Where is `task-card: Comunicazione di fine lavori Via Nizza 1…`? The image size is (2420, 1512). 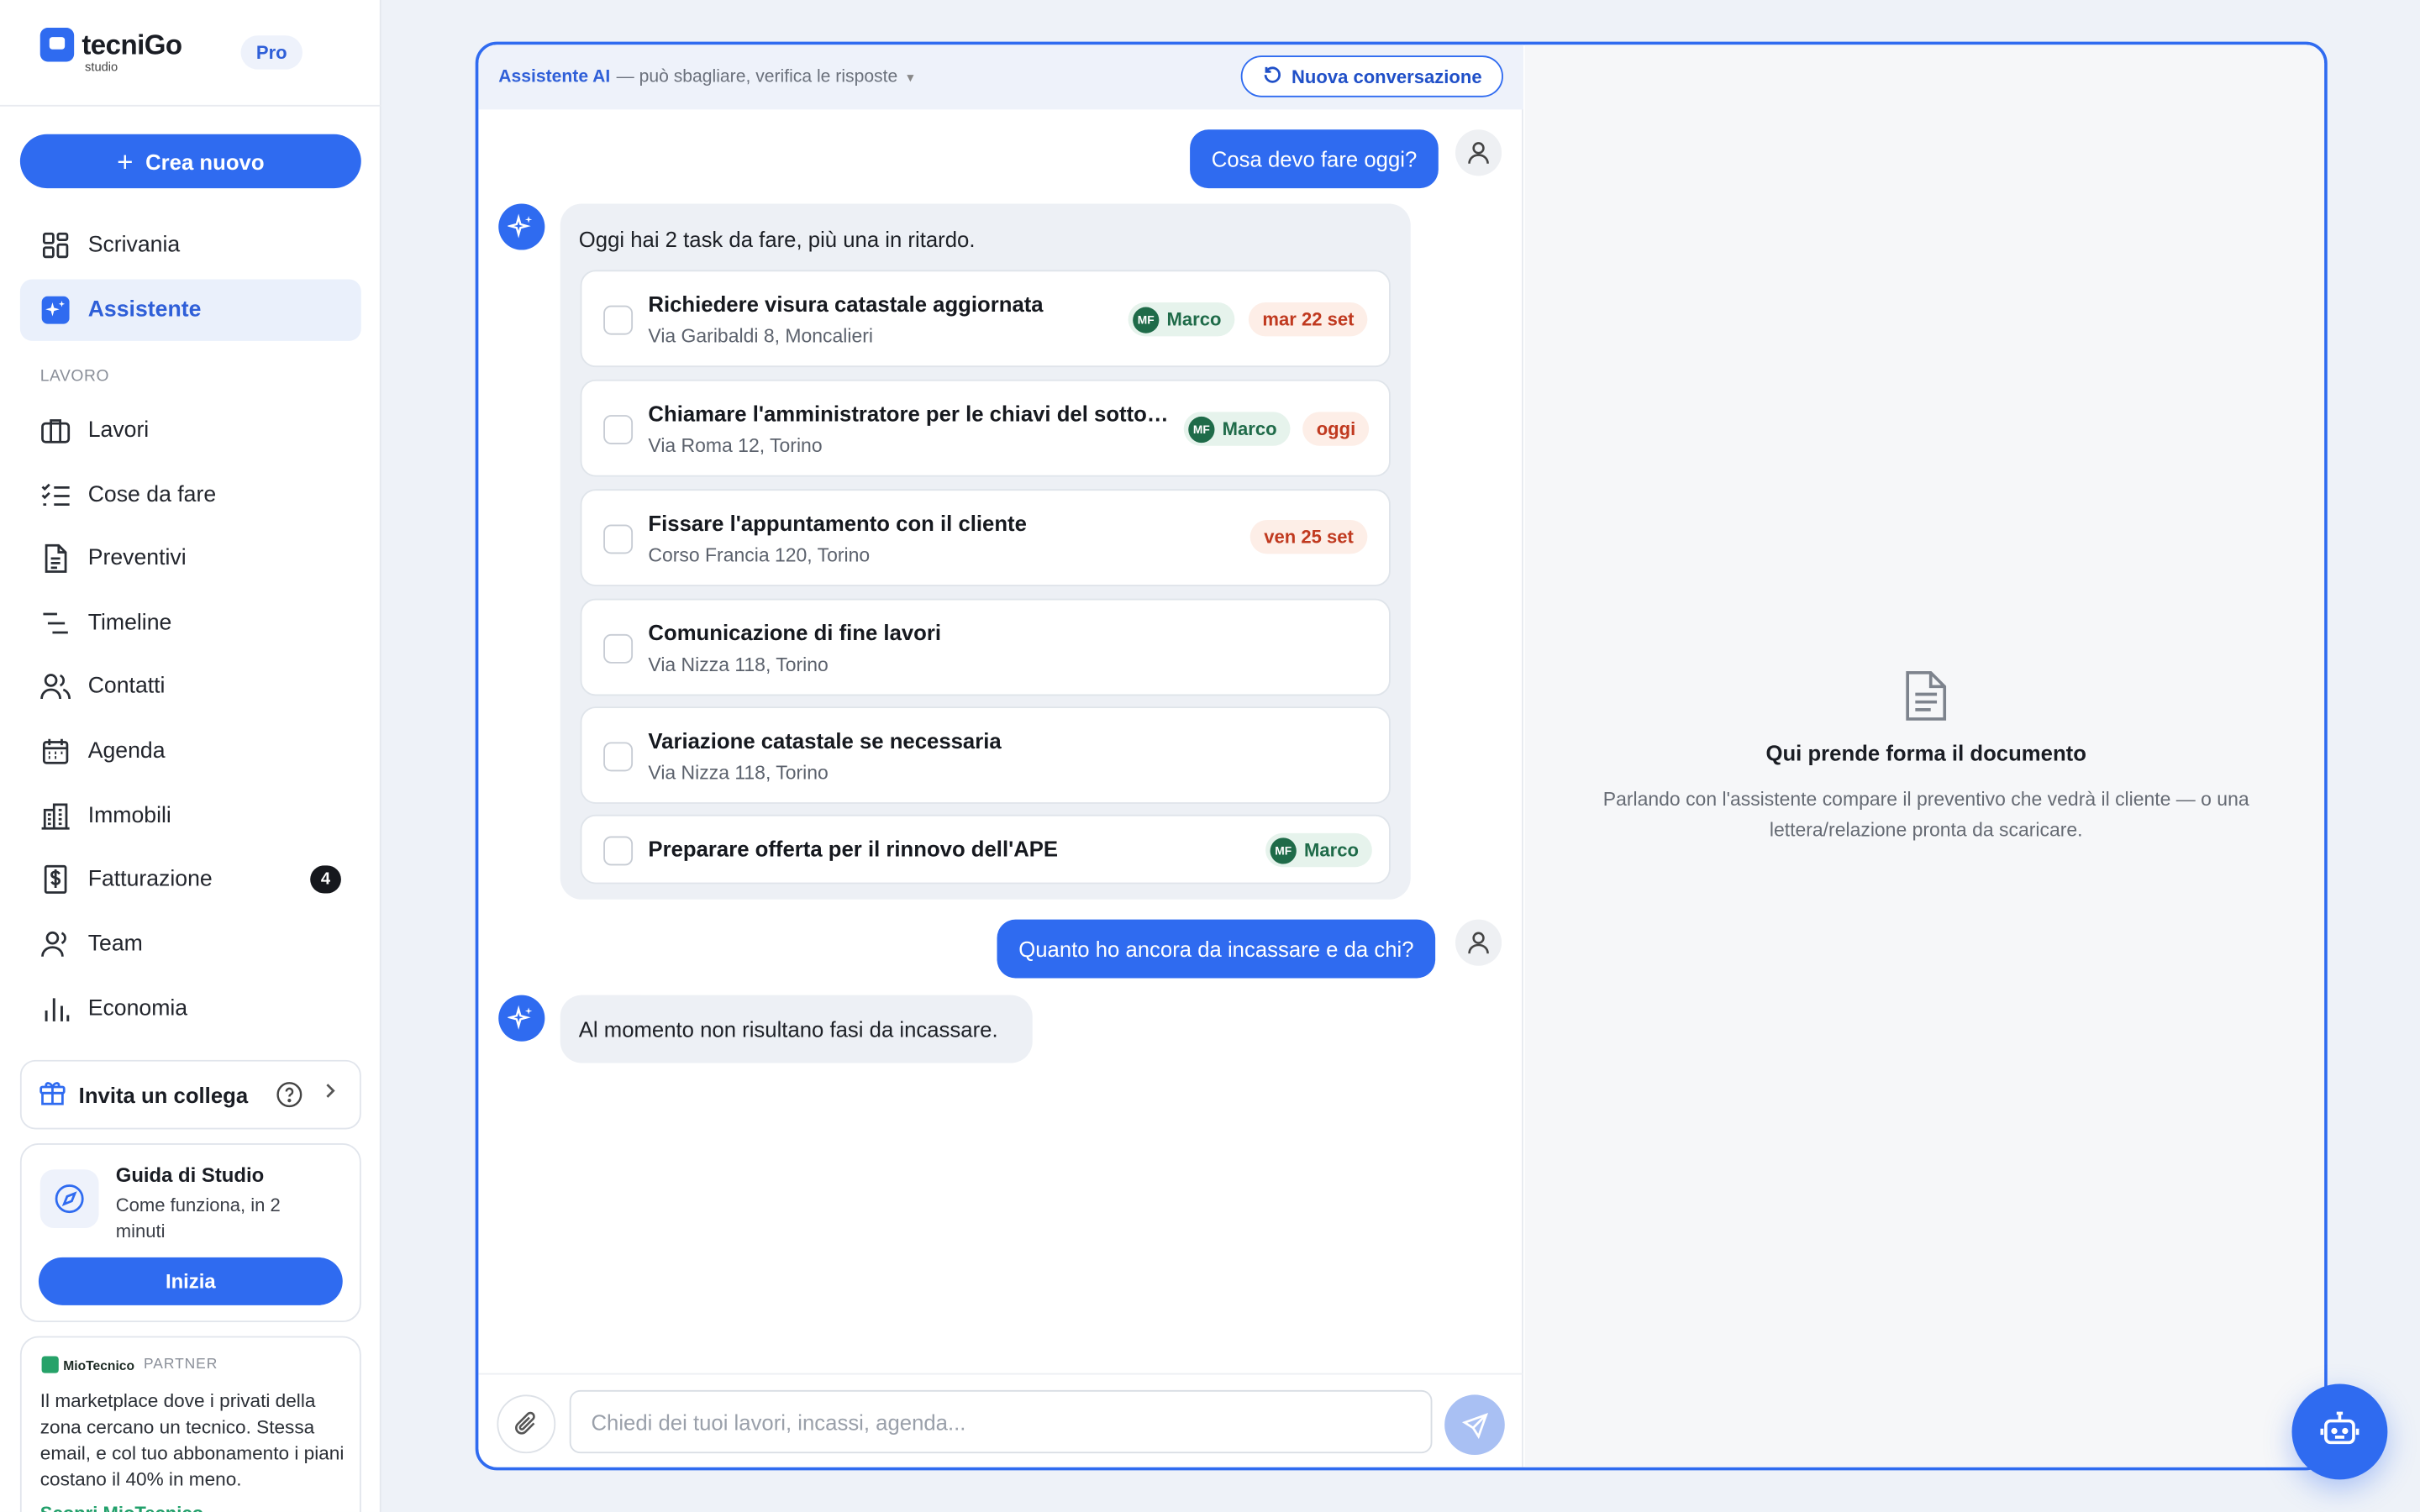
task-card: Comunicazione di fine lavori Via Nizza 1… is located at coordinates (986, 647).